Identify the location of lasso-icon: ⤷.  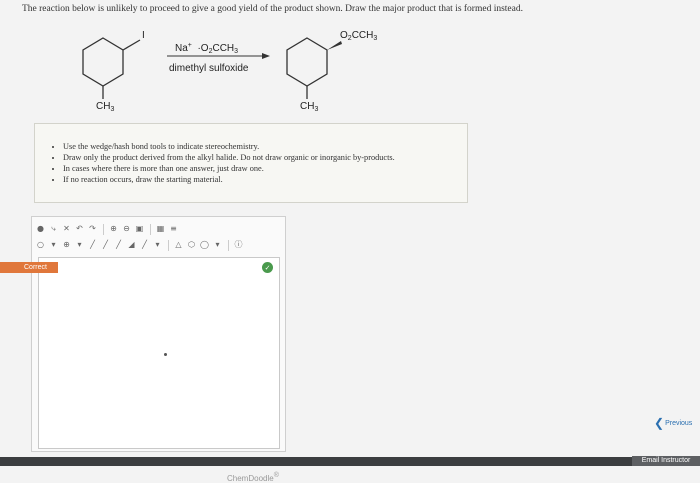
(53, 229).